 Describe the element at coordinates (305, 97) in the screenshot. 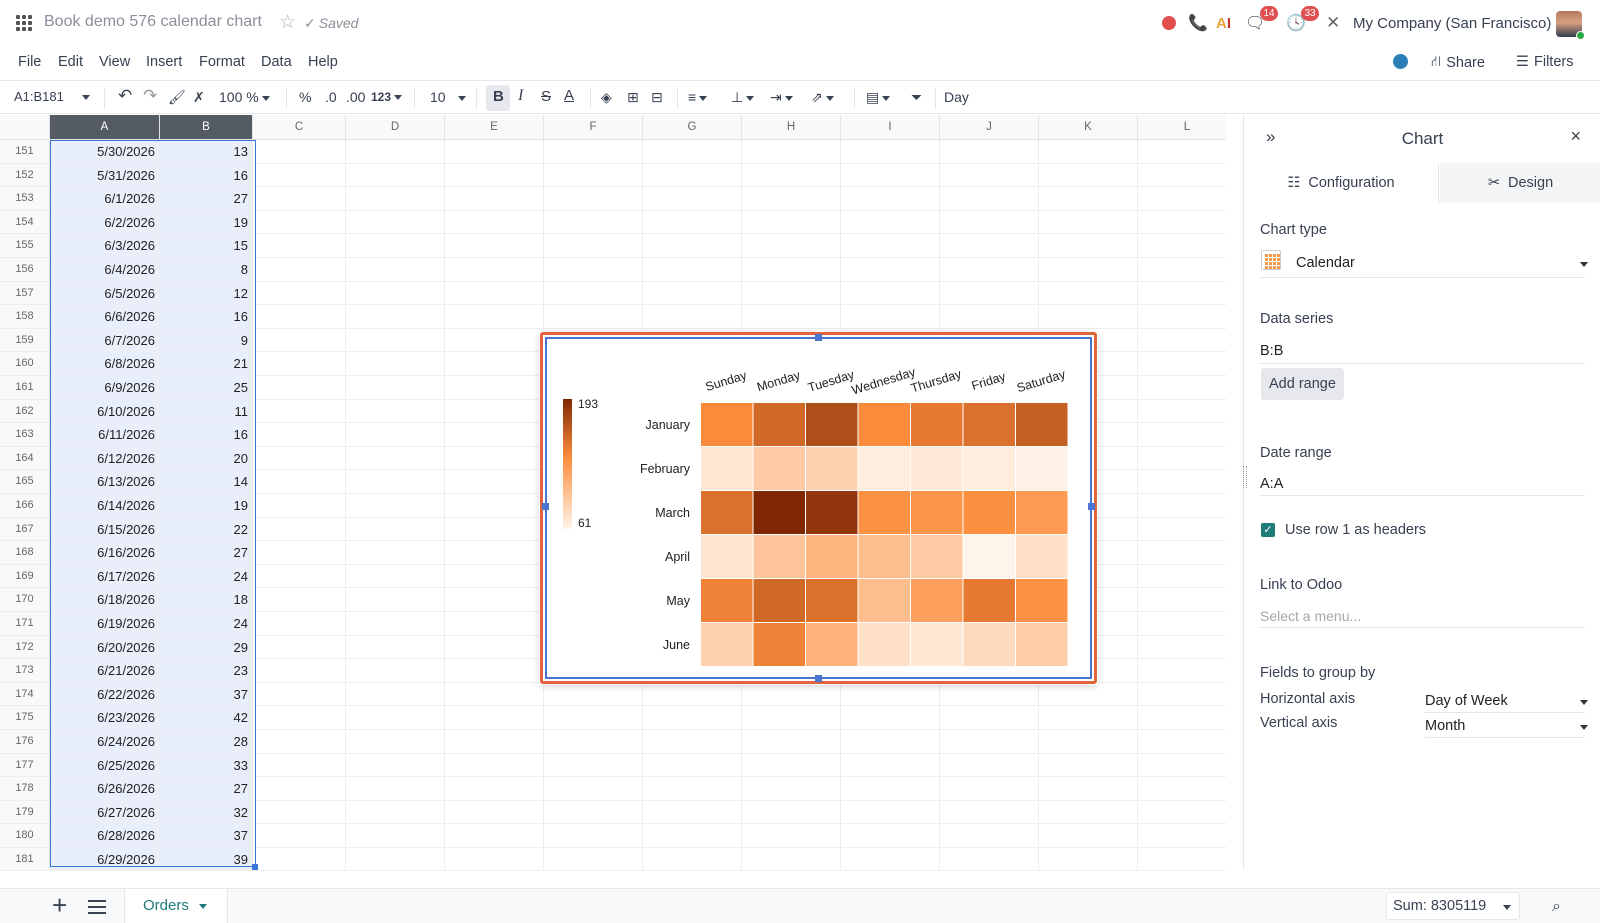

I see `percent-format-button: %` at that location.